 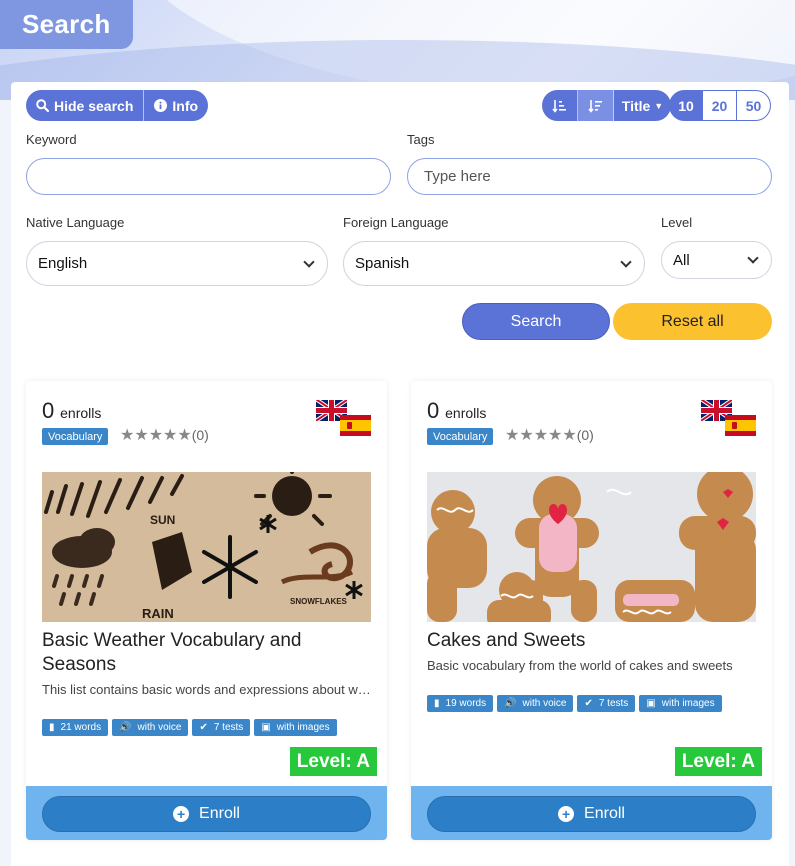 What do you see at coordinates (382, 263) in the screenshot?
I see `foreign-language-value: Spanish` at bounding box center [382, 263].